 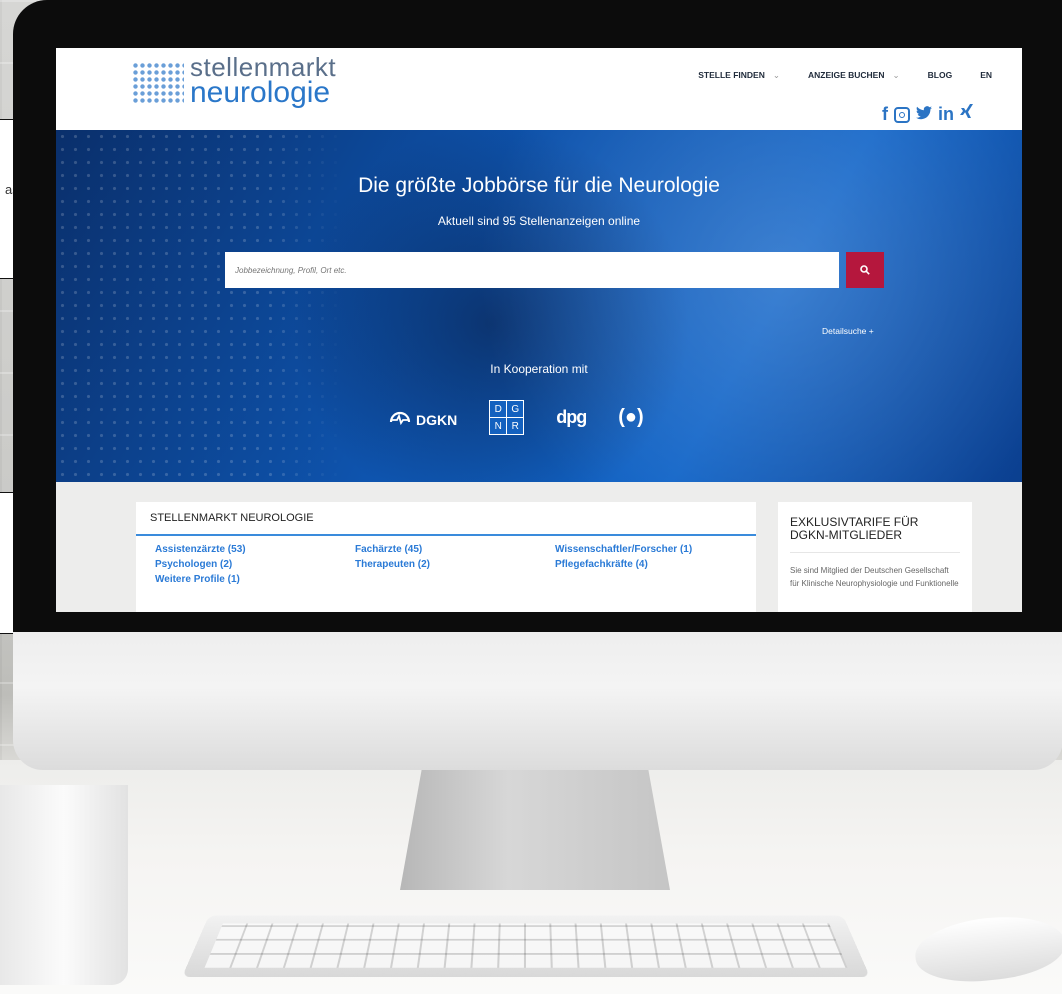 I want to click on monitor-stand, so click(x=535, y=830).